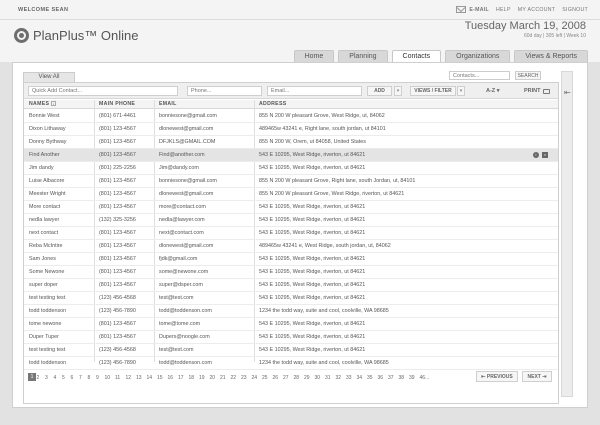  What do you see at coordinates (97, 378) in the screenshot?
I see `page-link: 9` at bounding box center [97, 378].